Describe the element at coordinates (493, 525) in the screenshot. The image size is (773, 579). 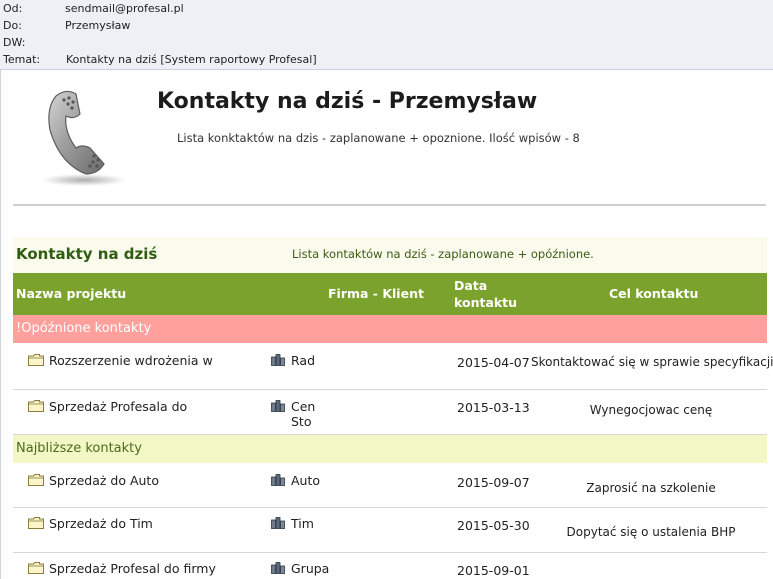
I see `contact-date: 2015-05-30` at that location.